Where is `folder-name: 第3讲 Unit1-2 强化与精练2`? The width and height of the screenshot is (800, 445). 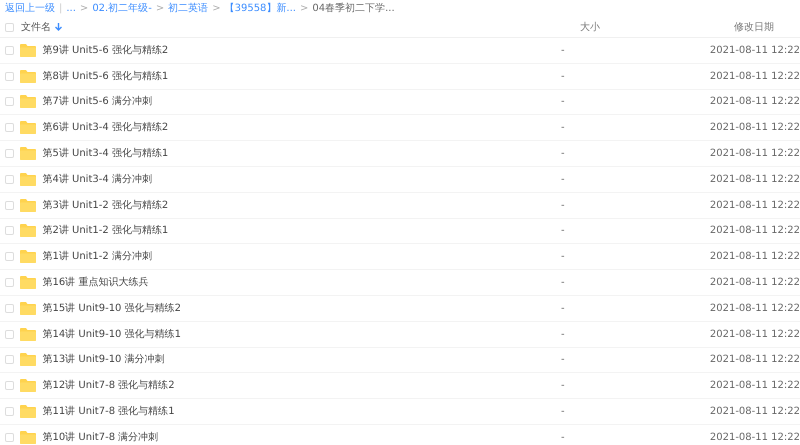 folder-name: 第3讲 Unit1-2 强化与精练2 is located at coordinates (105, 205).